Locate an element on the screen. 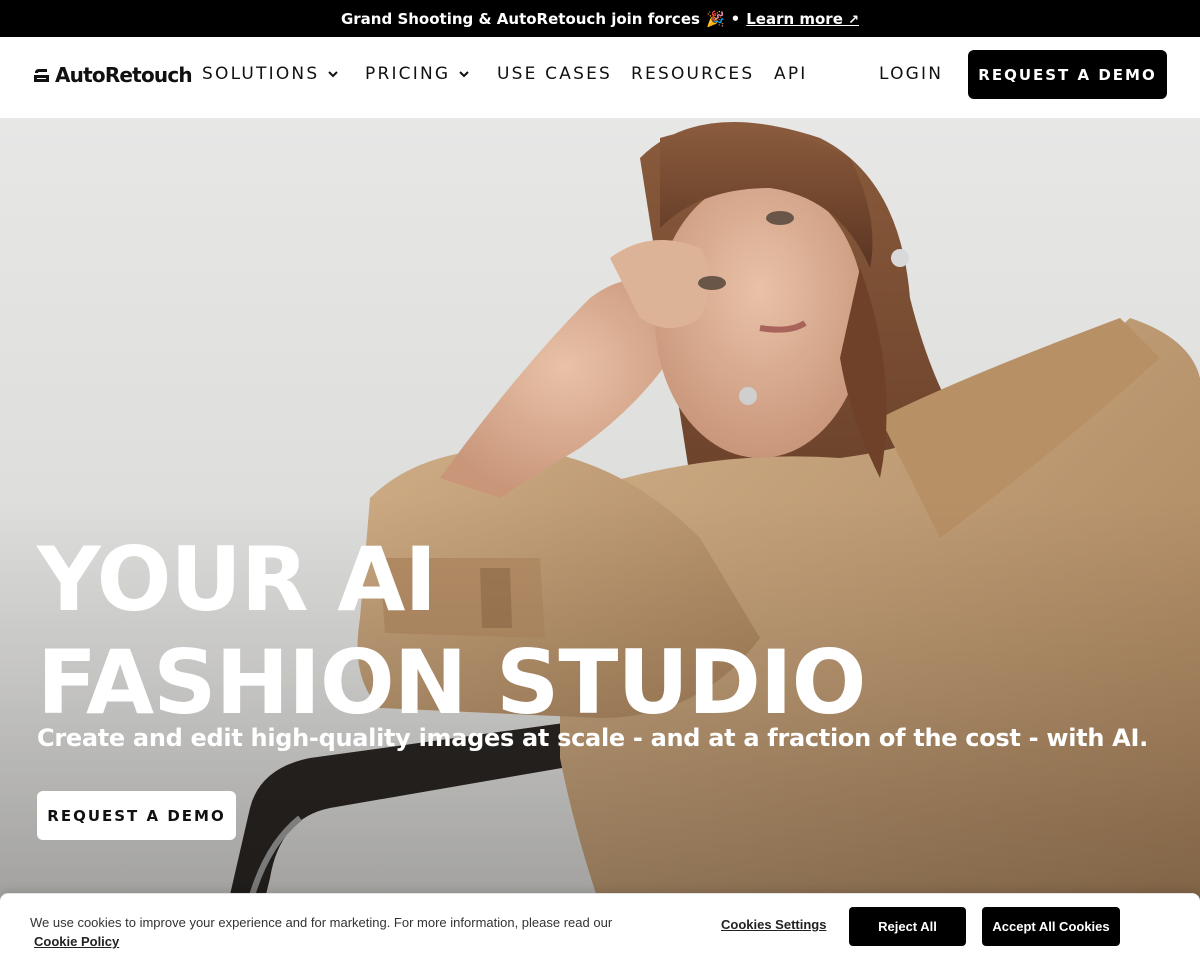 This screenshot has height=960, width=1200. nav-item-use-cases: USE CASES is located at coordinates (554, 74).